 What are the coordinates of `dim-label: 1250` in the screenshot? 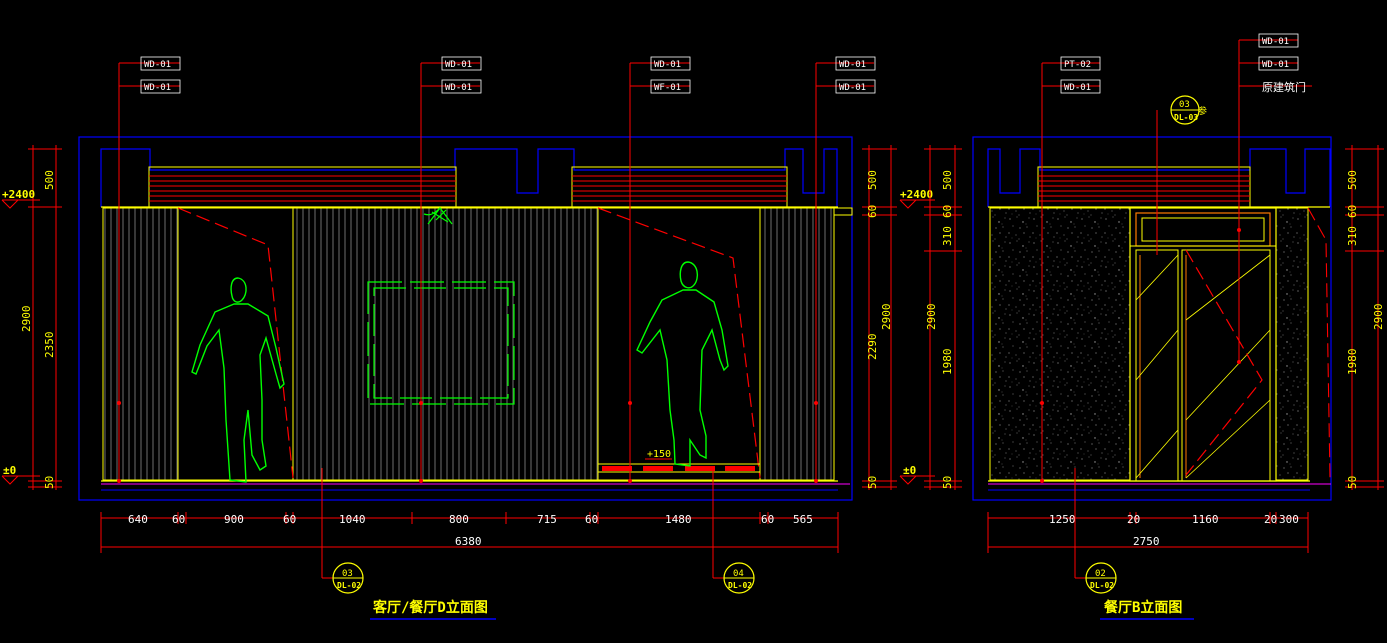 It's located at (1062, 519).